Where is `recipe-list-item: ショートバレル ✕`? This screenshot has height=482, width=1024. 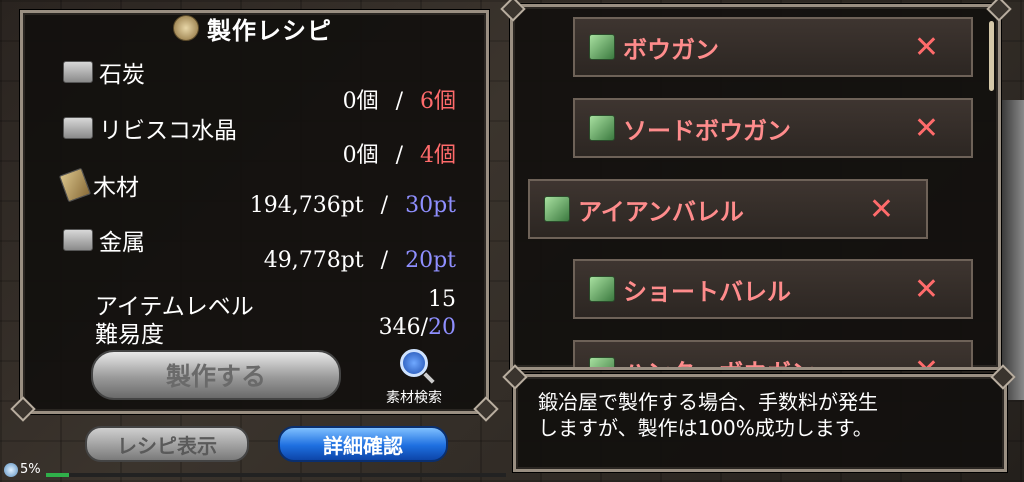
recipe-list-item: ショートバレル ✕ is located at coordinates (773, 289).